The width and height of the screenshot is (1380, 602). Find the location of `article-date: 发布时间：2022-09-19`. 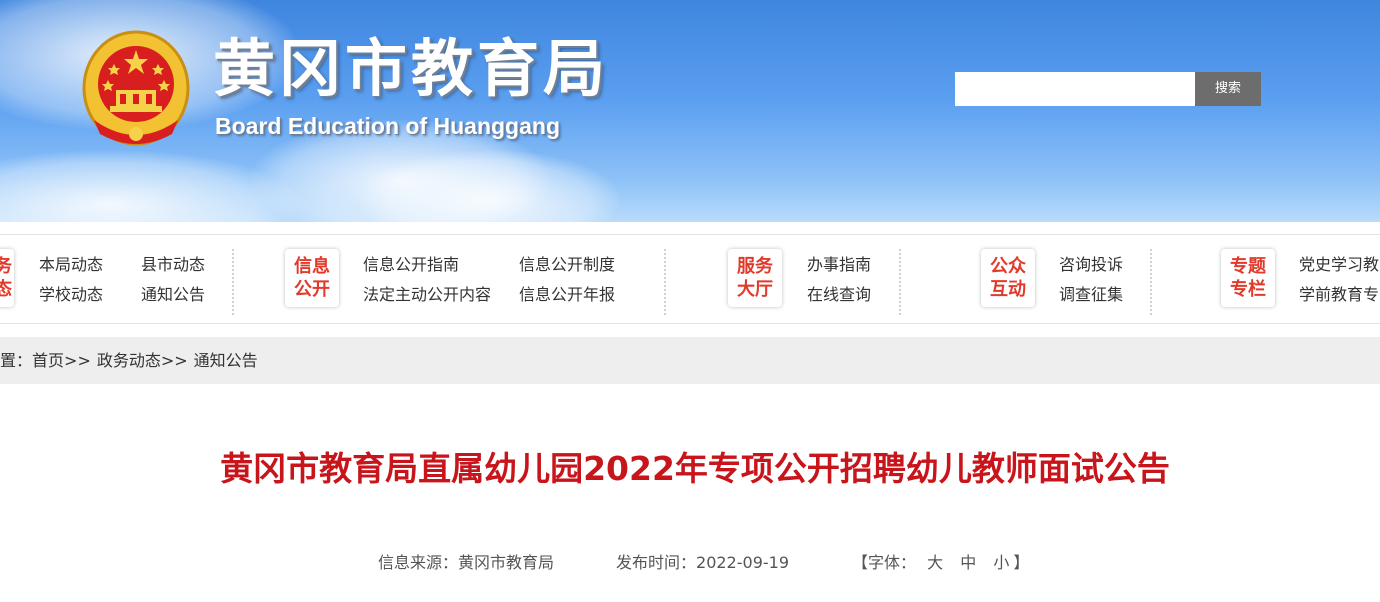

article-date: 发布时间：2022-09-19 is located at coordinates (702, 563).